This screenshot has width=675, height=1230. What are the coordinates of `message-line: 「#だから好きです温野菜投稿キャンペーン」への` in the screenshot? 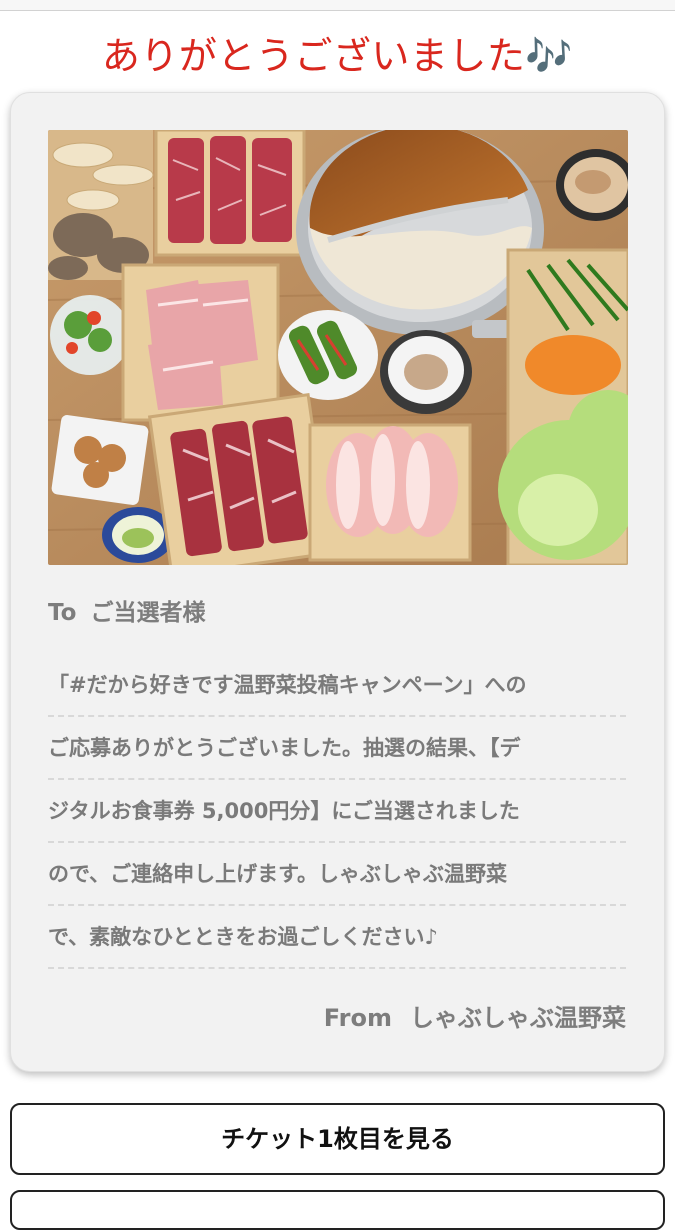 It's located at (337, 685).